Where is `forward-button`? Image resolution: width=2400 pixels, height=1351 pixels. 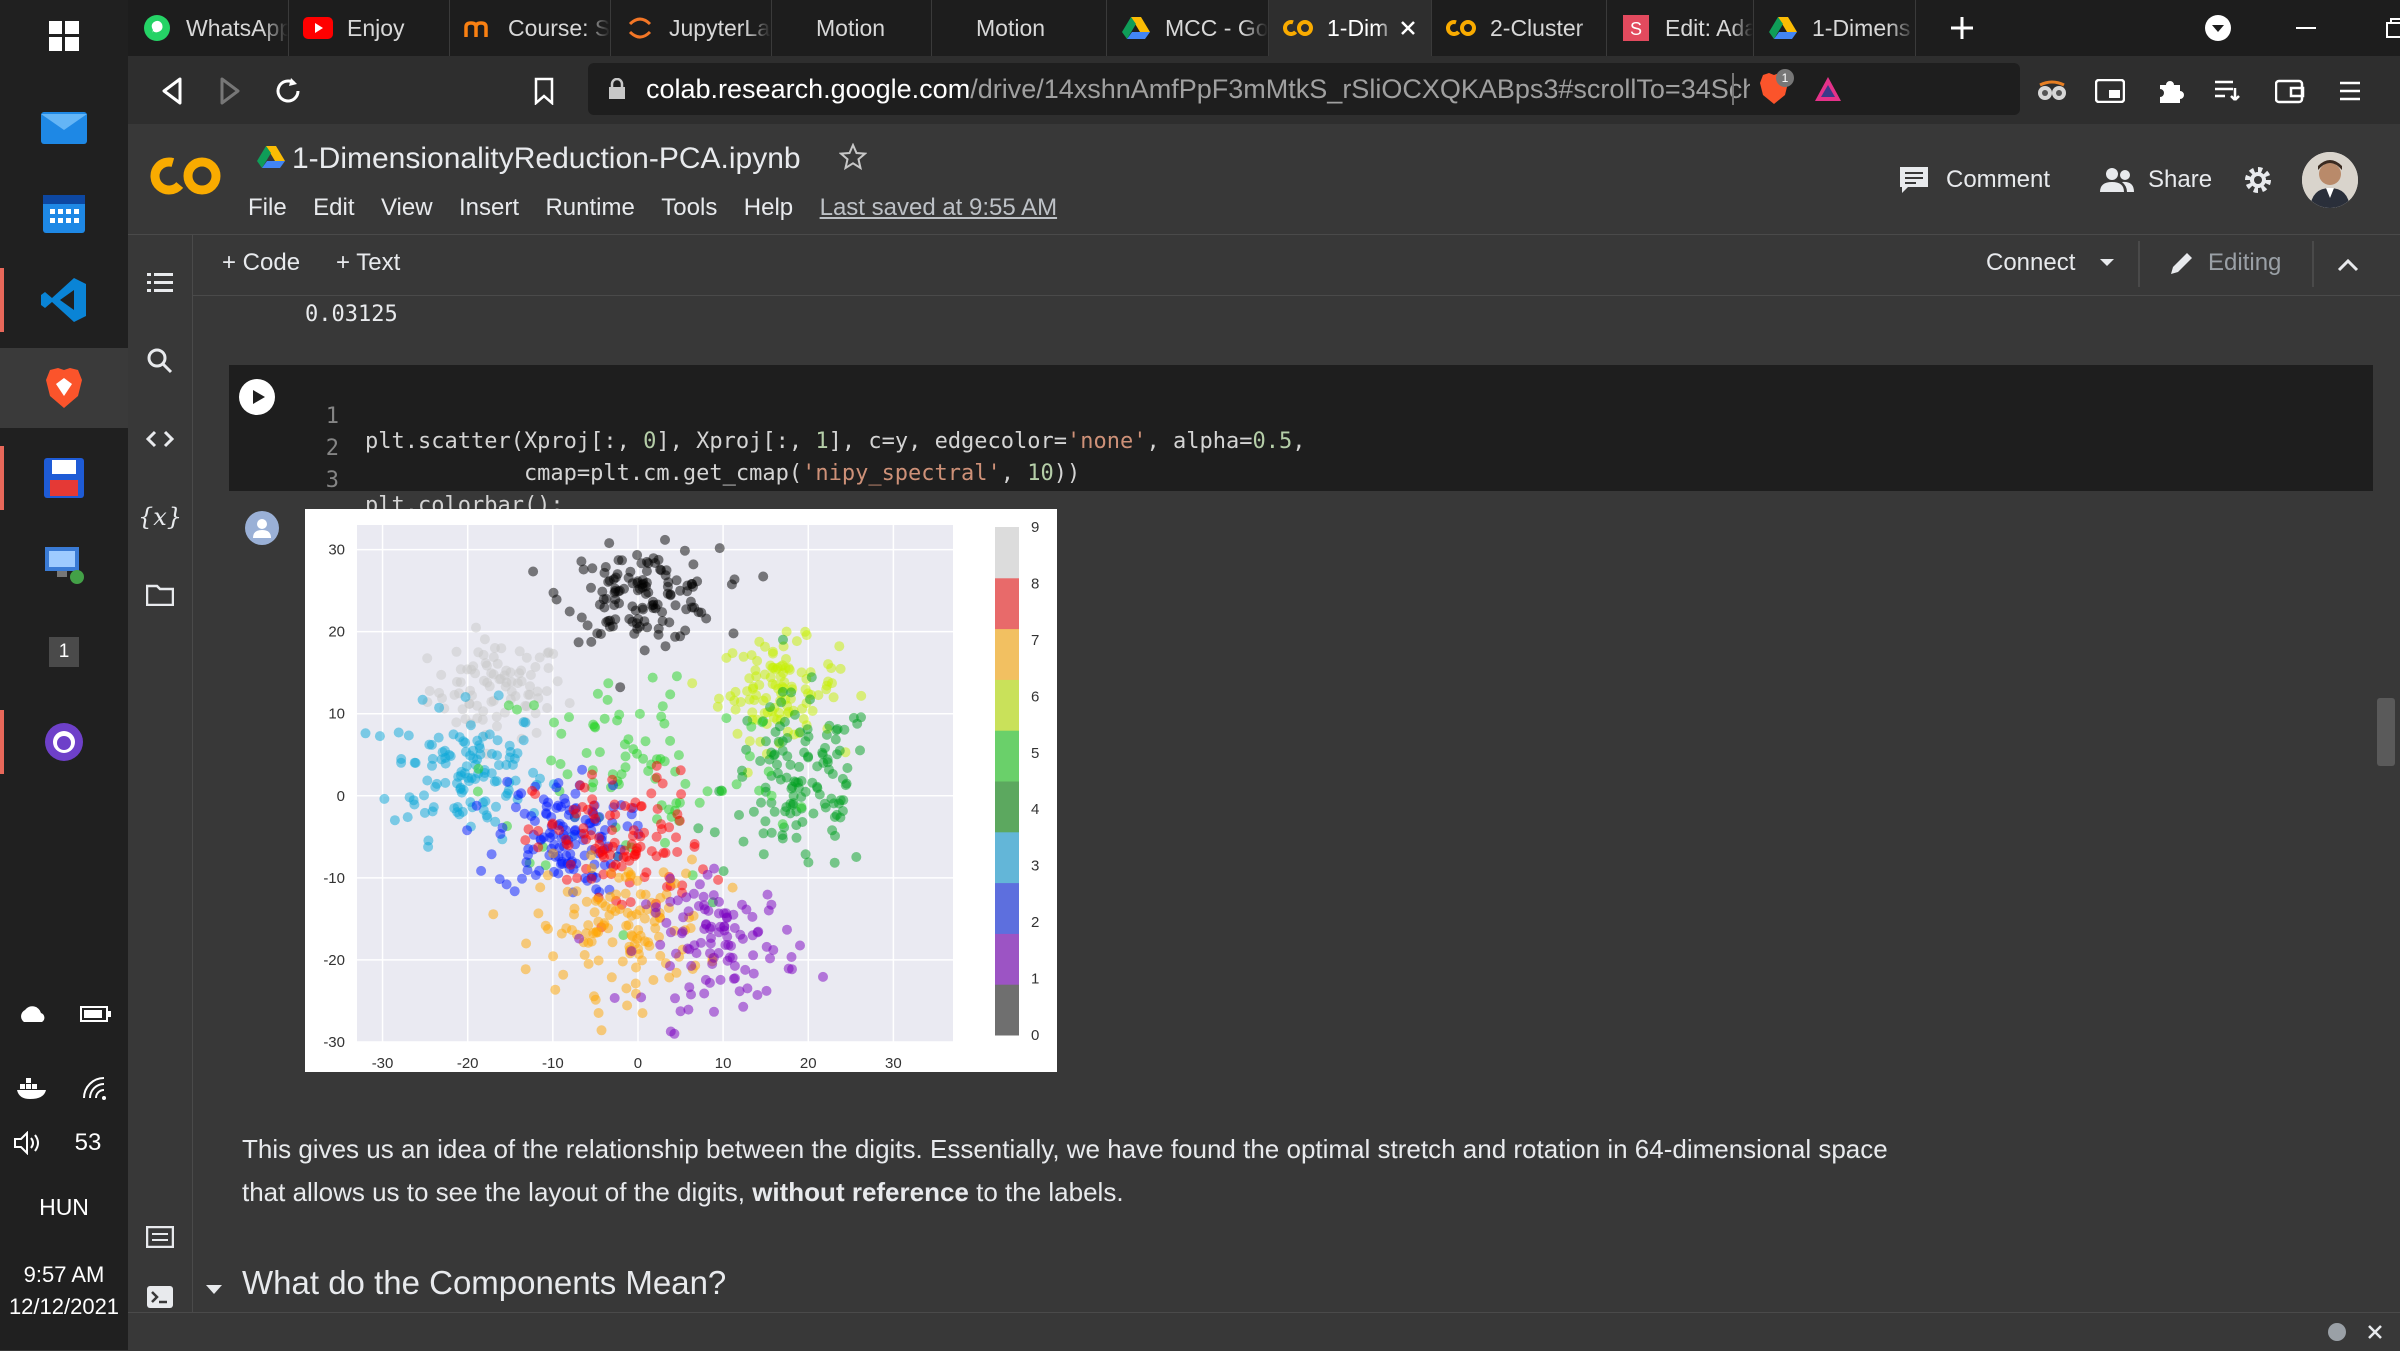
forward-button is located at coordinates (230, 91).